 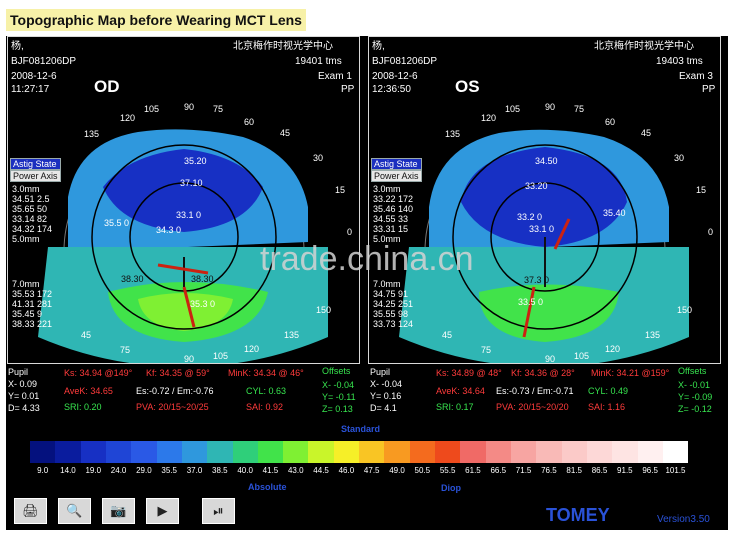 I want to click on map-value: 35.5 0, so click(x=117, y=223).